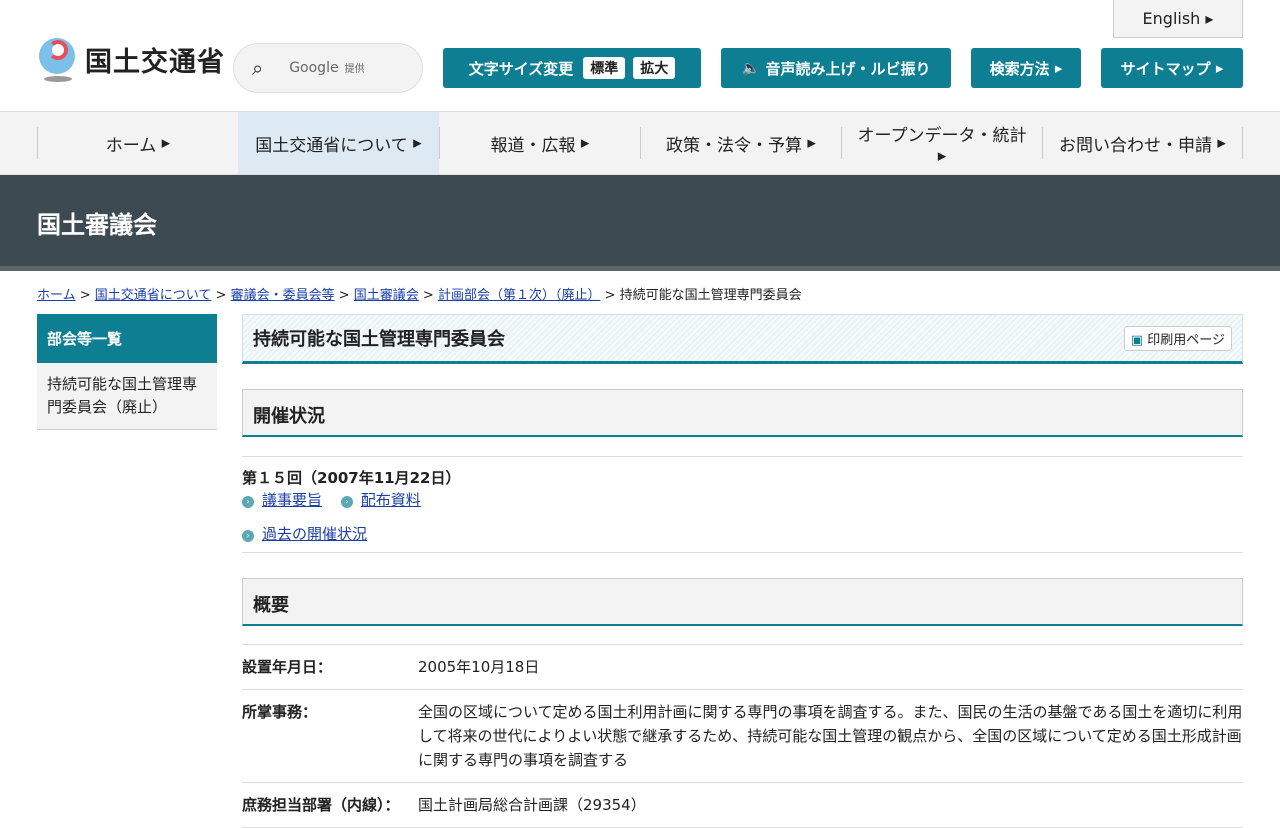 This screenshot has height=828, width=1280. Describe the element at coordinates (292, 500) in the screenshot. I see `minutes-link: 議事要旨` at that location.